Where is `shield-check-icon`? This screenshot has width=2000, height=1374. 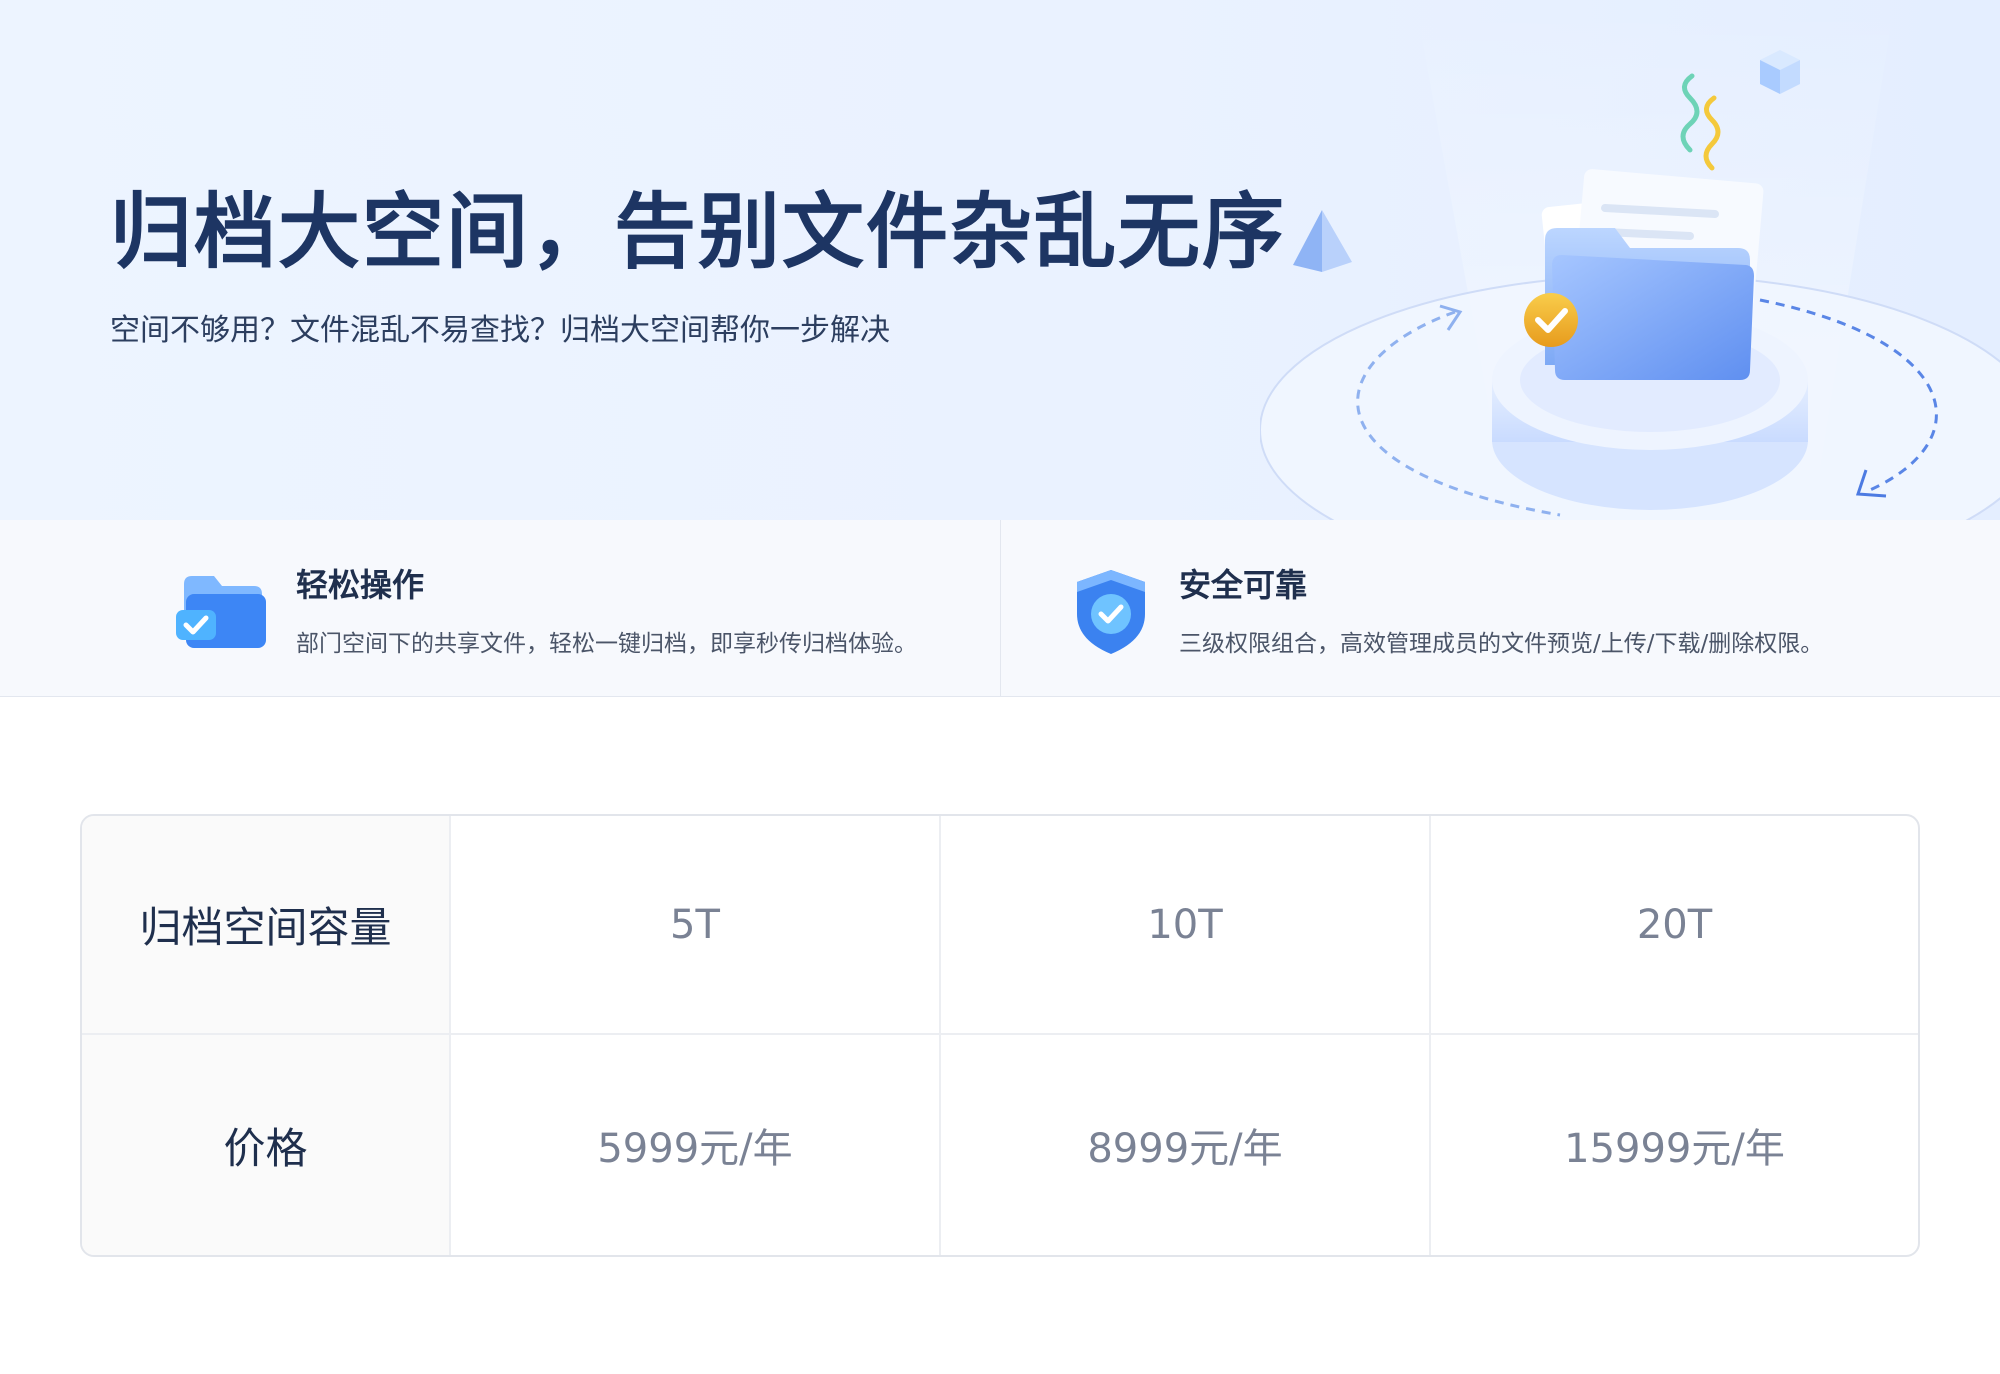 shield-check-icon is located at coordinates (1111, 612).